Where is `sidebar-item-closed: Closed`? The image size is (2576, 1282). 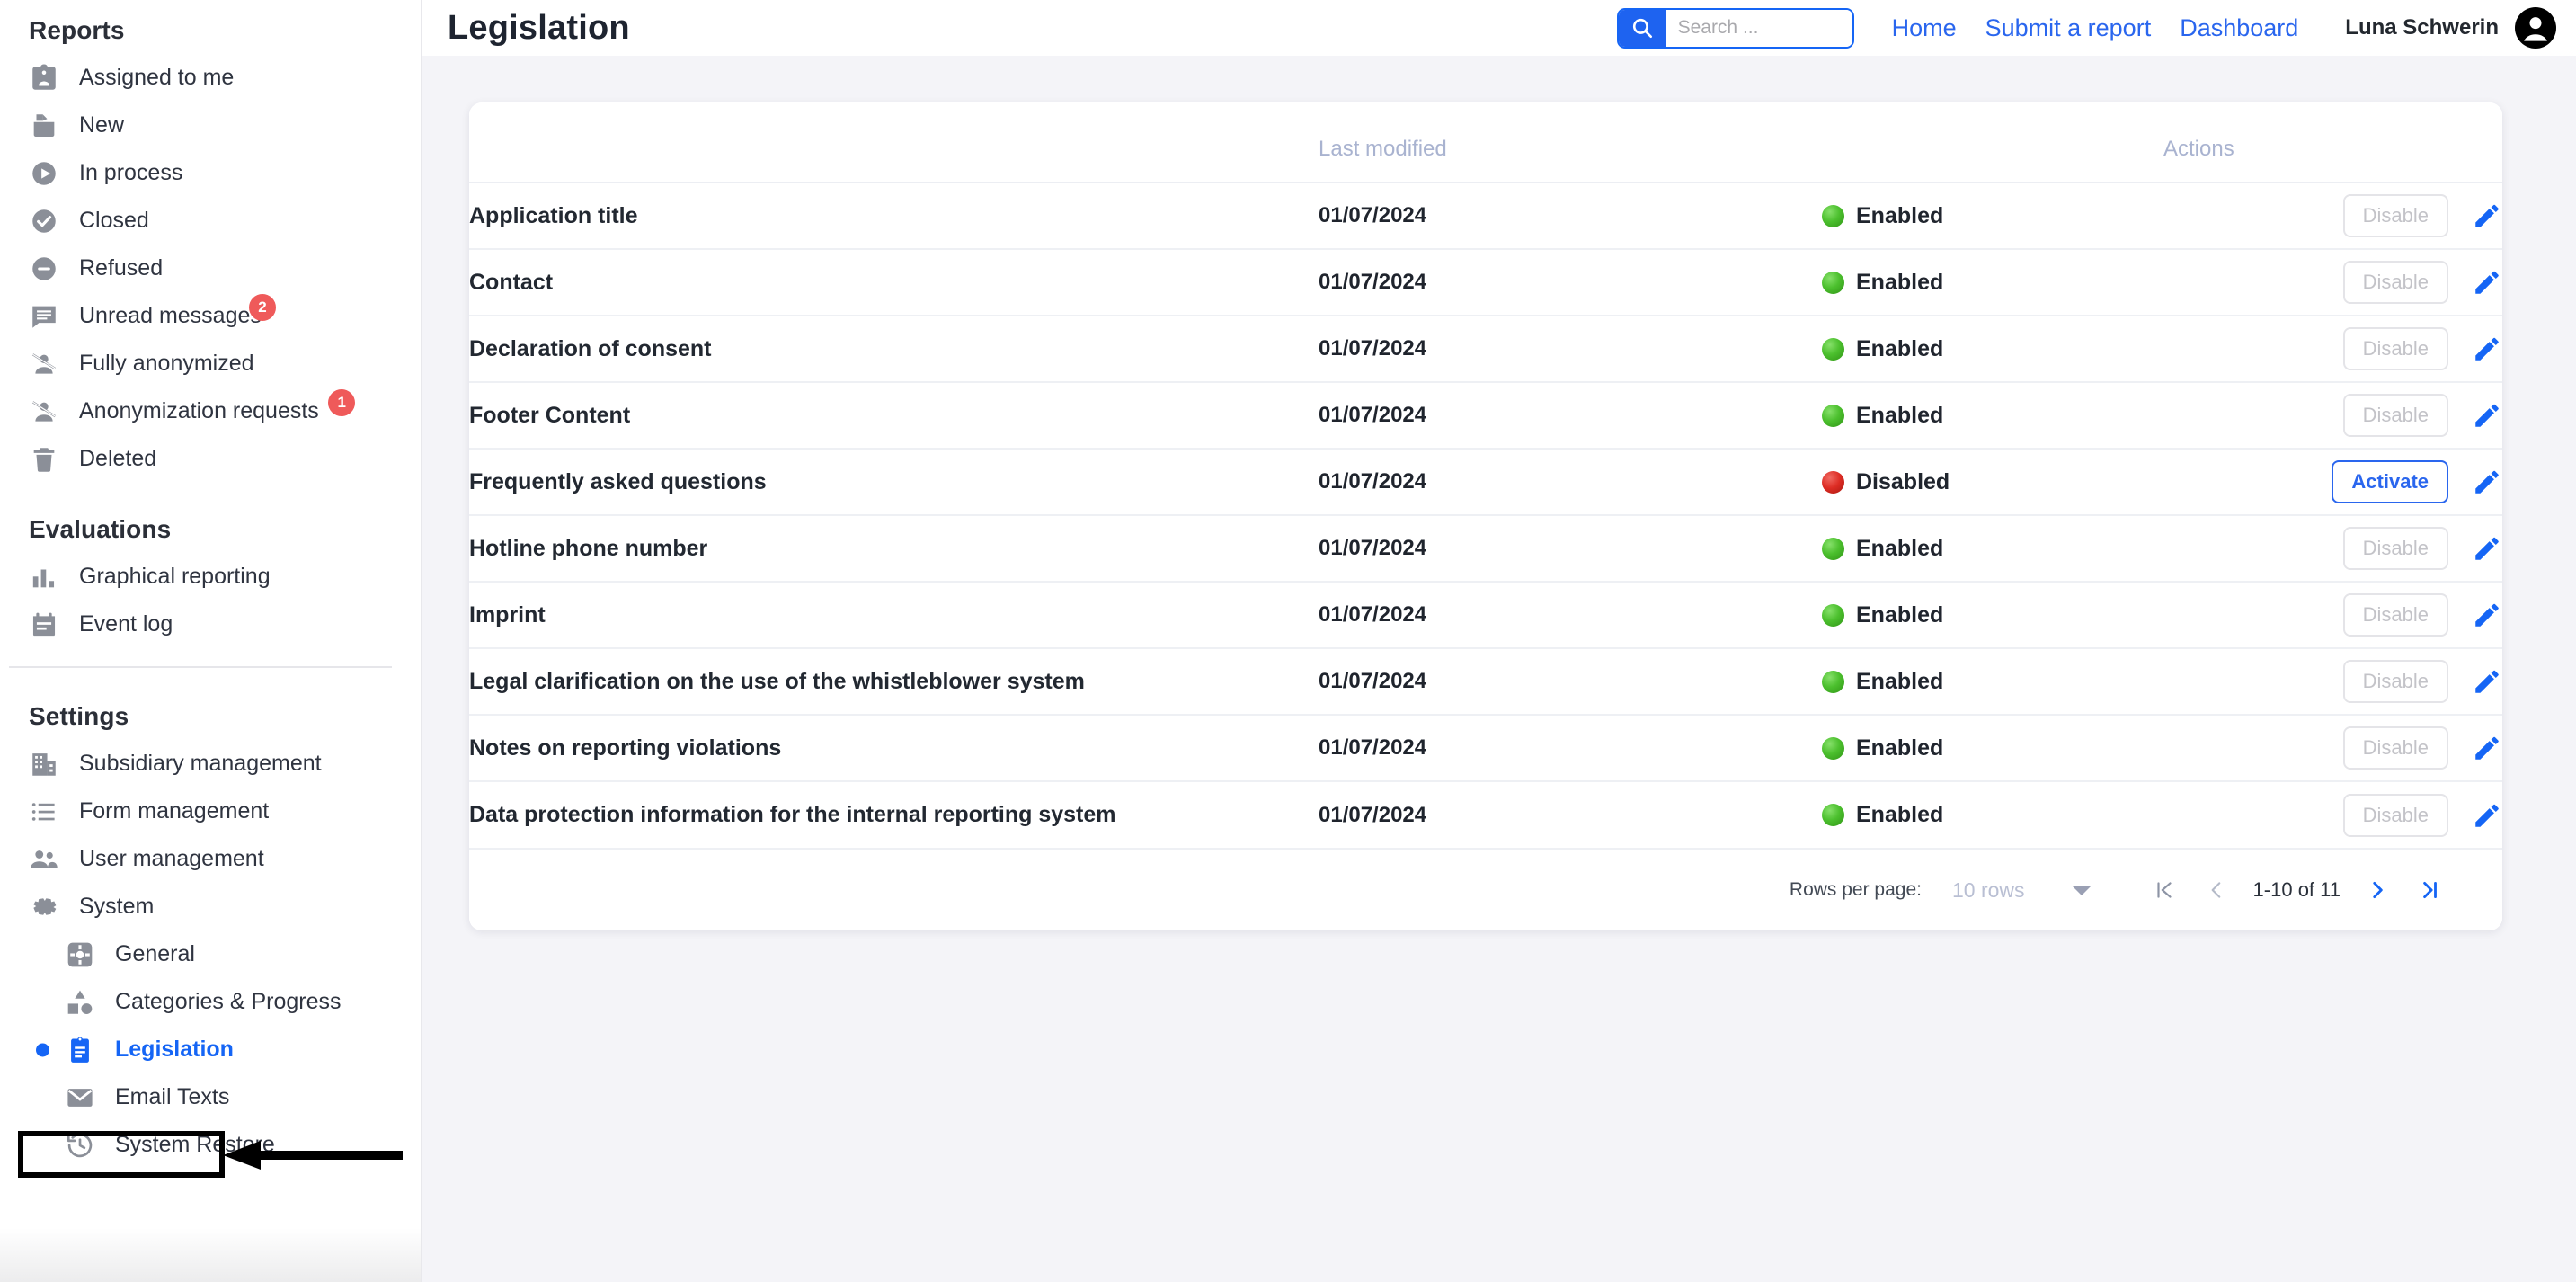 sidebar-item-closed: Closed is located at coordinates (210, 221).